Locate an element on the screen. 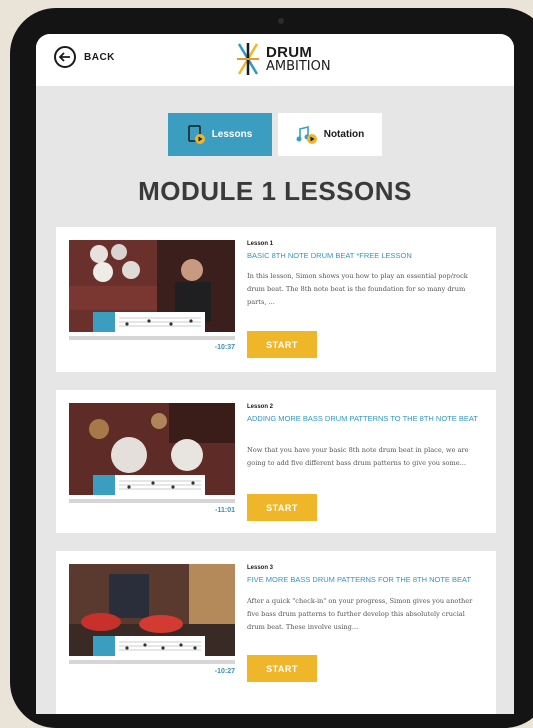 This screenshot has width=533, height=728. header-bar: BACK DRUM AMBITION is located at coordinates (275, 60).